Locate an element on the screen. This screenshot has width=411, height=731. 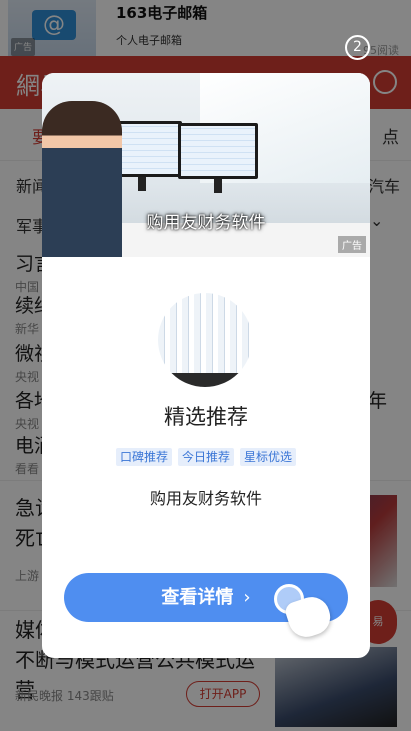
monitor-right is located at coordinates (218, 158).